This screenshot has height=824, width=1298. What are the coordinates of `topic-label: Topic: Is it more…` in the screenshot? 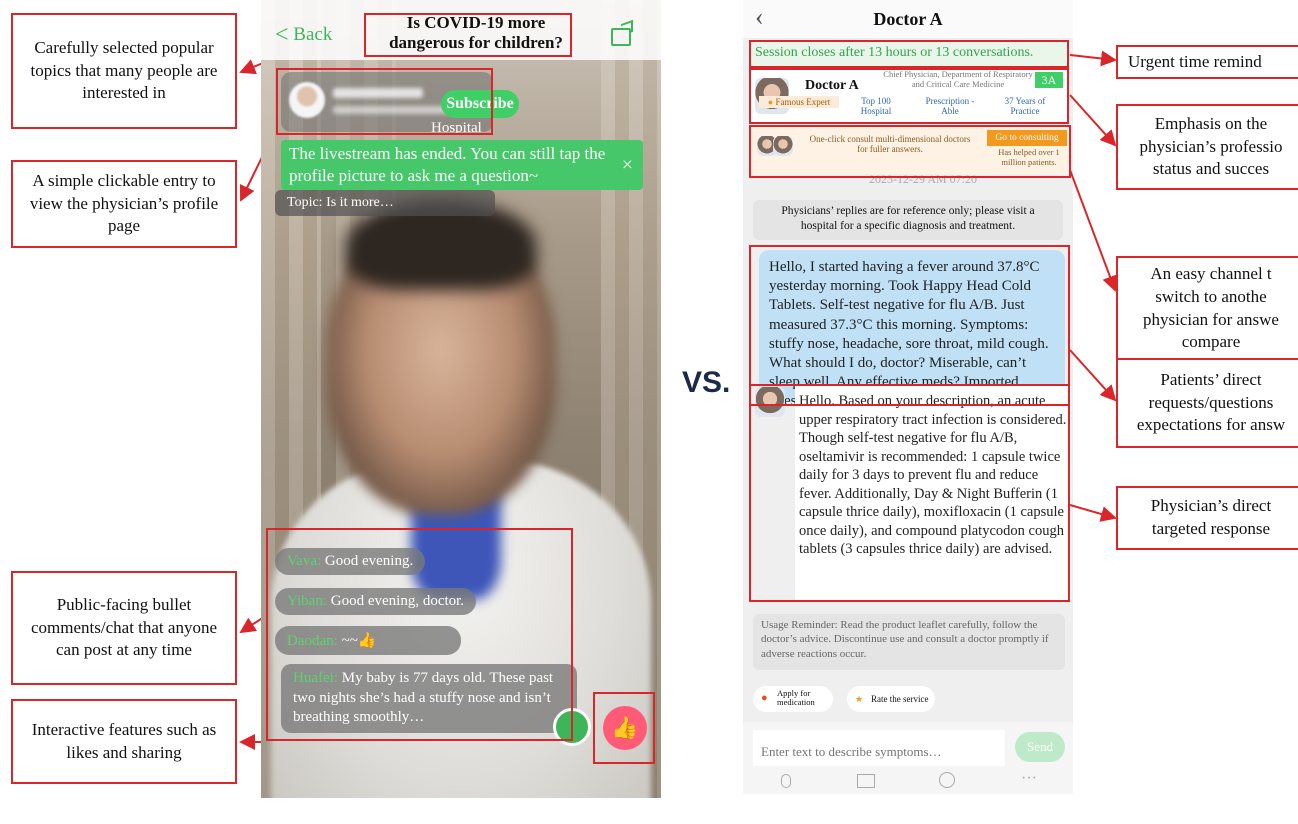 It's located at (385, 203).